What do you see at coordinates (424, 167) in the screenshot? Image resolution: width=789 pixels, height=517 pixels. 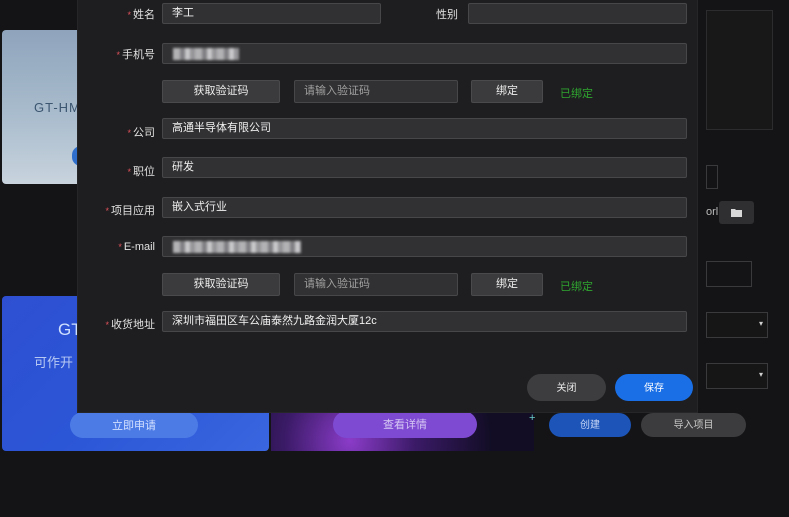 I see `position-input: 研发` at bounding box center [424, 167].